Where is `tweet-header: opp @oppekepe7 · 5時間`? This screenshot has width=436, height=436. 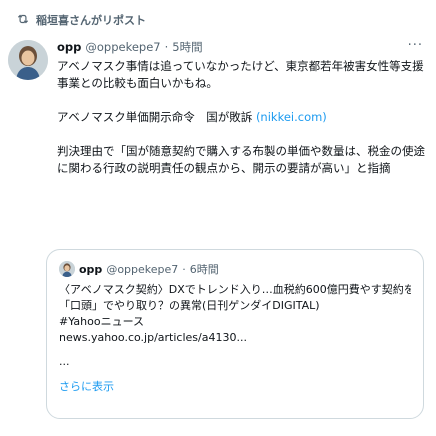 tweet-header: opp @oppekepe7 · 5時間 is located at coordinates (242, 47).